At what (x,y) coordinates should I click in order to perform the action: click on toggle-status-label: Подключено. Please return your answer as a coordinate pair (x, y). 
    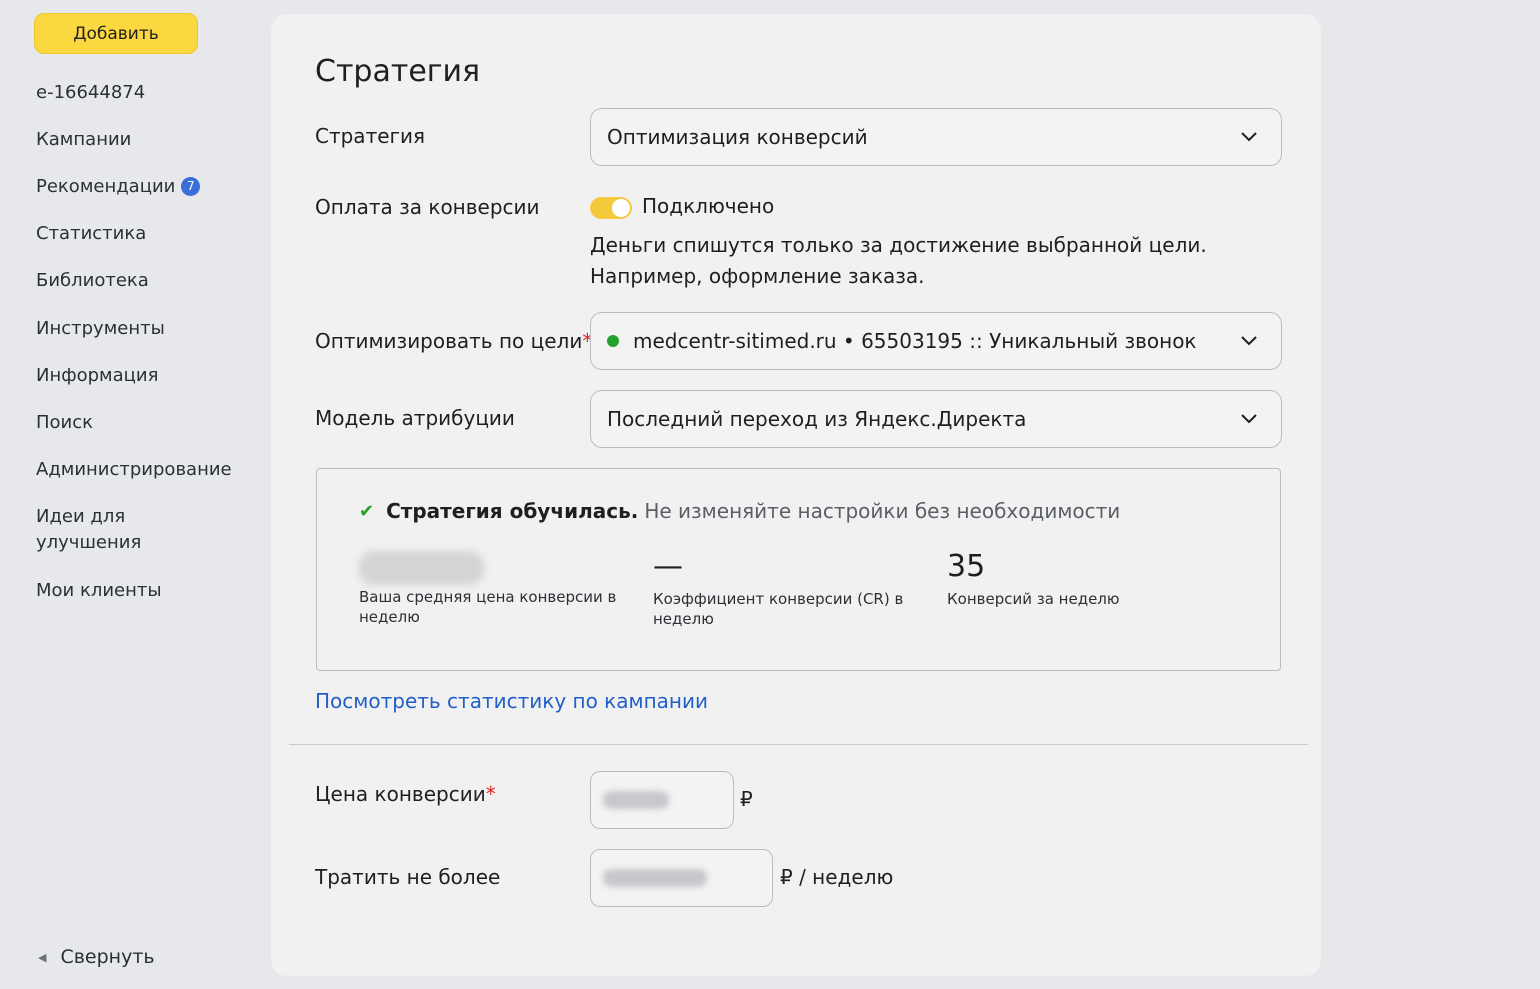
    Looking at the image, I should click on (708, 206).